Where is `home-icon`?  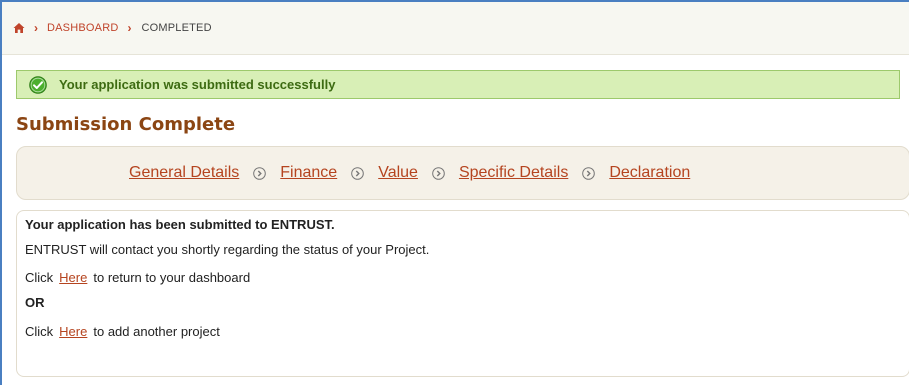
home-icon is located at coordinates (19, 28).